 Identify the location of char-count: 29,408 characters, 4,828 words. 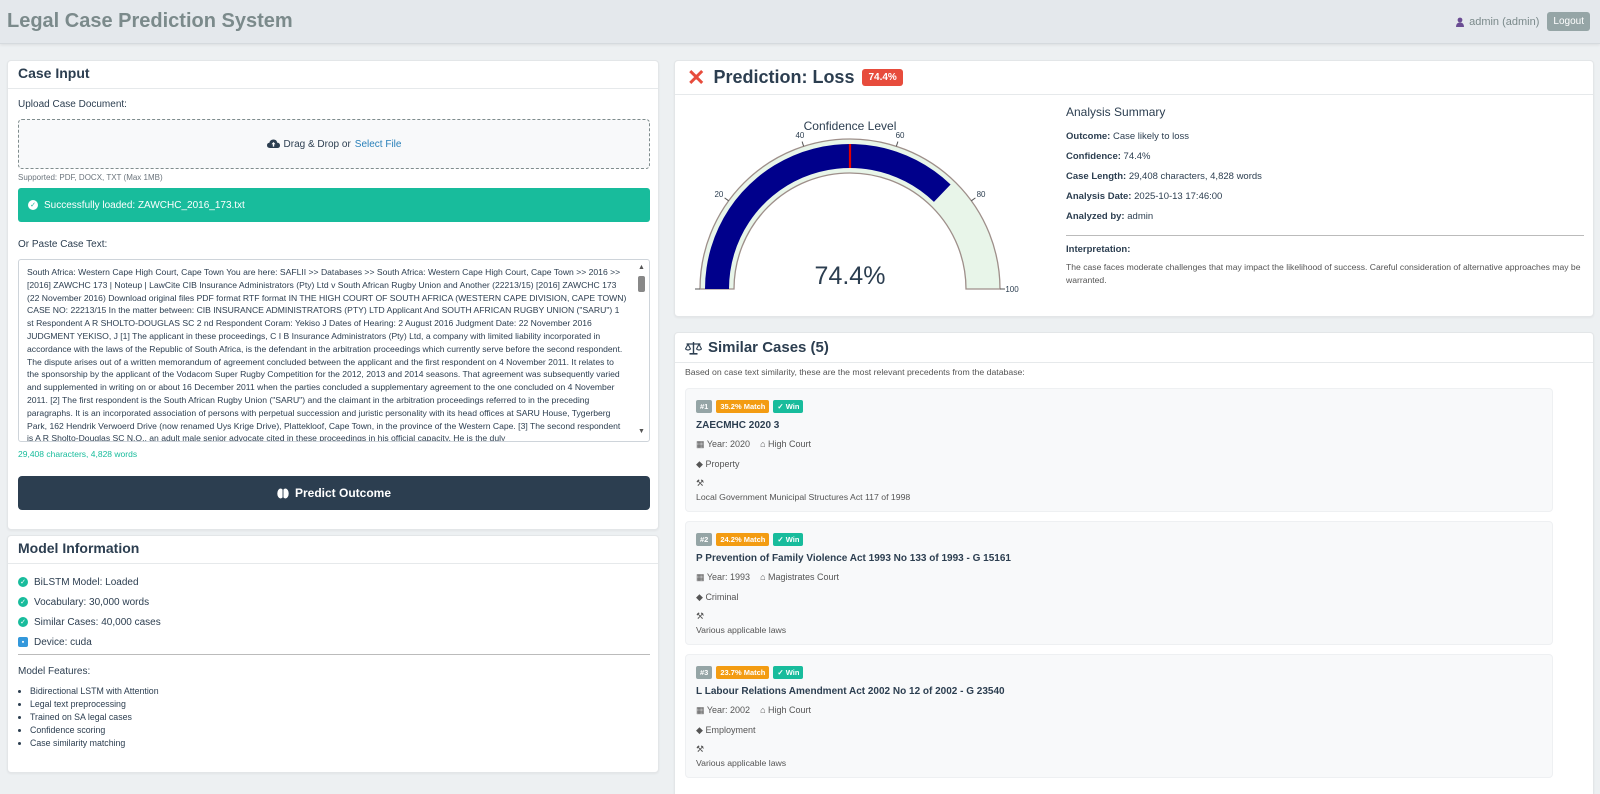
(78, 454).